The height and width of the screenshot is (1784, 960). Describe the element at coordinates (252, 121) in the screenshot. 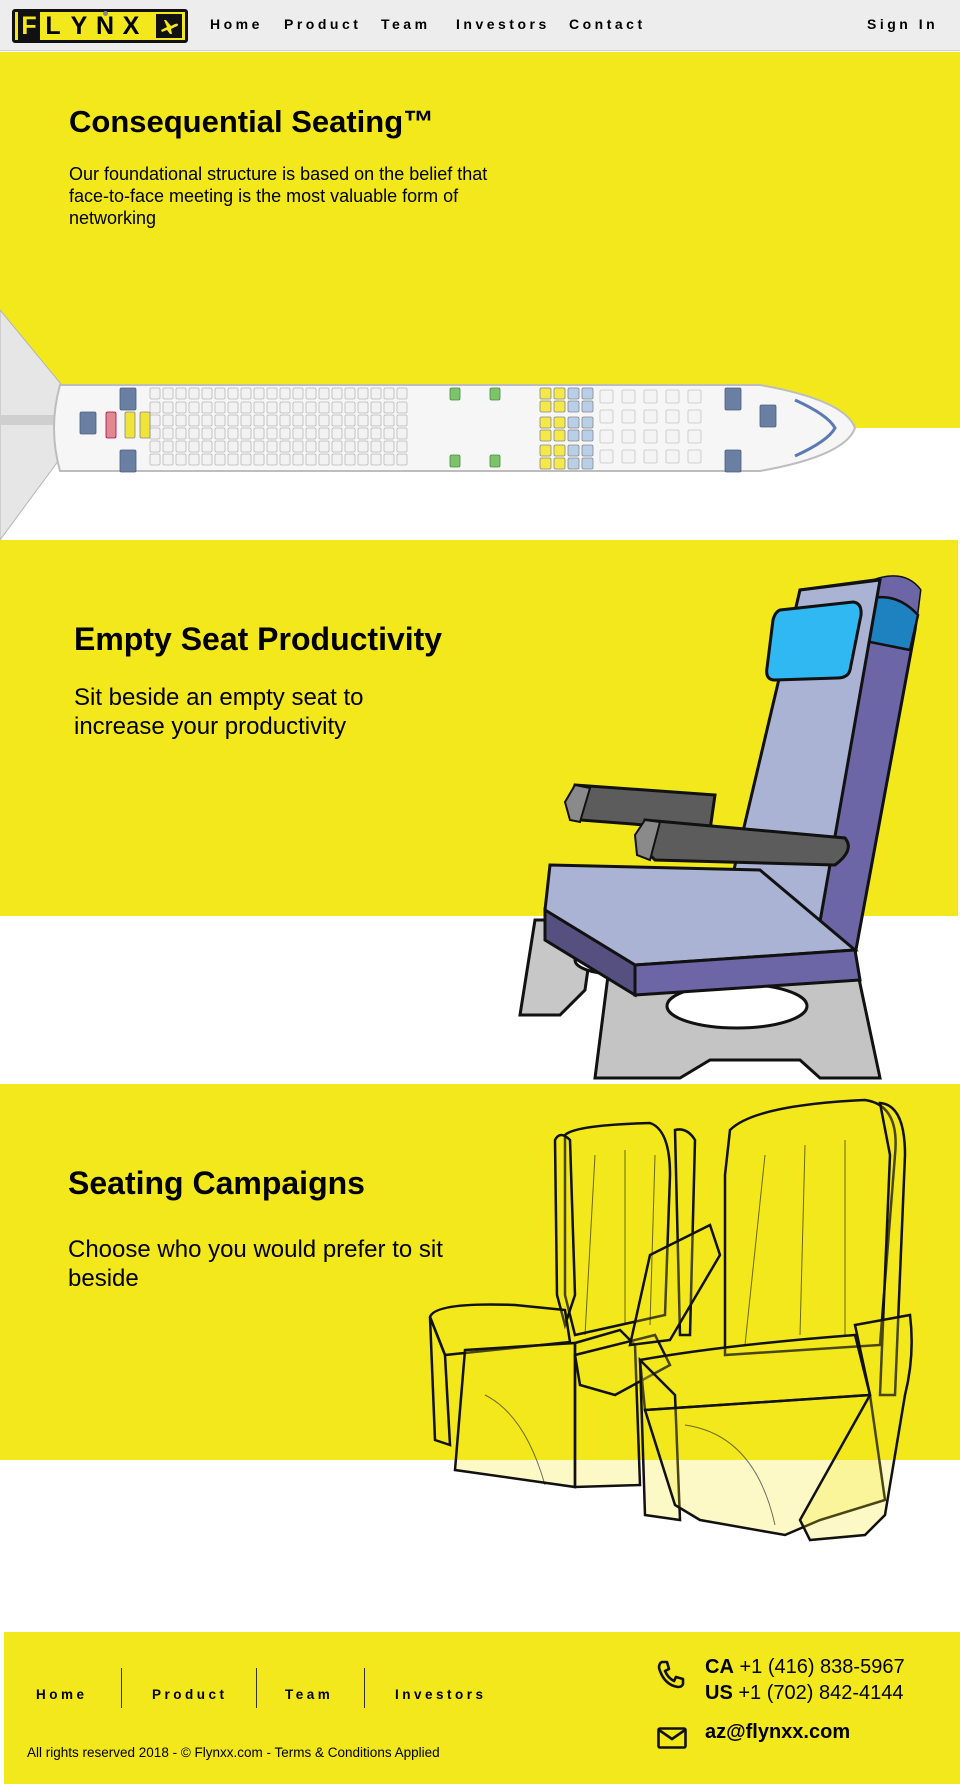

I see `seating-title: Consequential Seating™` at that location.